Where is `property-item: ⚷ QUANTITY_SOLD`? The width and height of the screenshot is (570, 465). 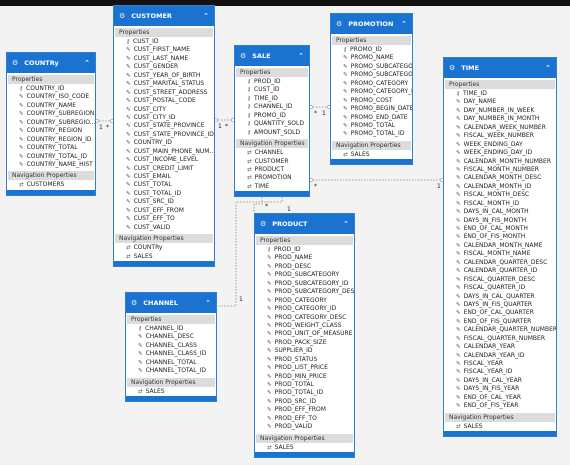 property-item: ⚷ QUANTITY_SOLD is located at coordinates (272, 124).